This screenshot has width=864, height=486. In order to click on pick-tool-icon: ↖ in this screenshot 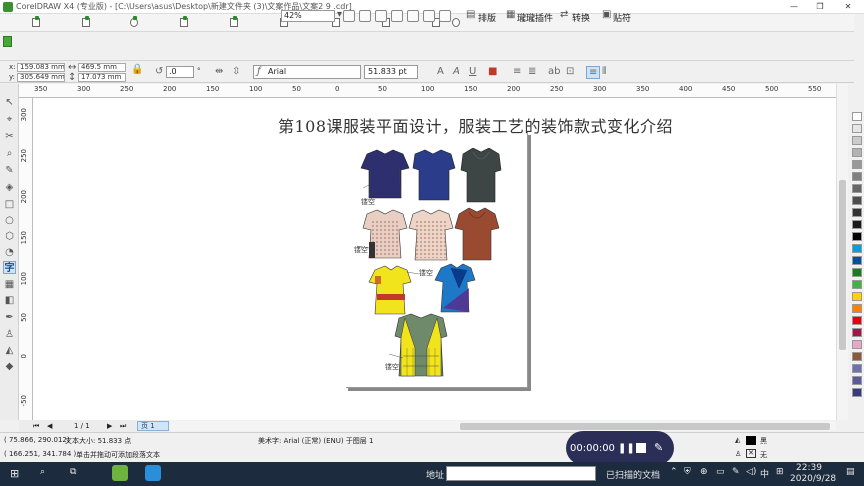, I will do `click(9, 102)`.